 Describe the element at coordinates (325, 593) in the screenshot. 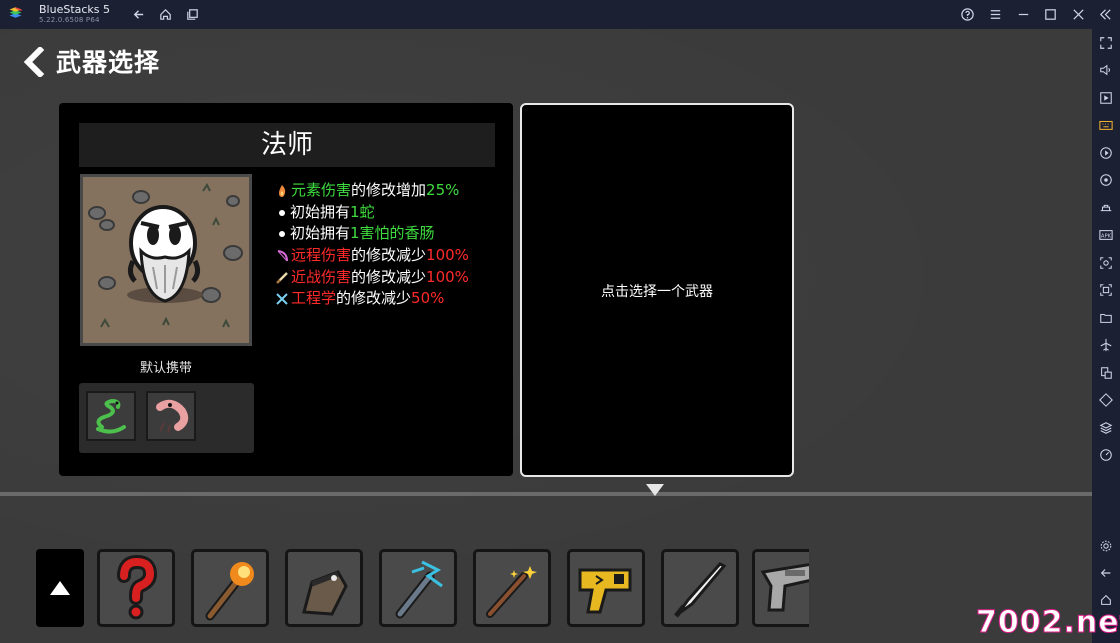

I see `fist-icon` at that location.